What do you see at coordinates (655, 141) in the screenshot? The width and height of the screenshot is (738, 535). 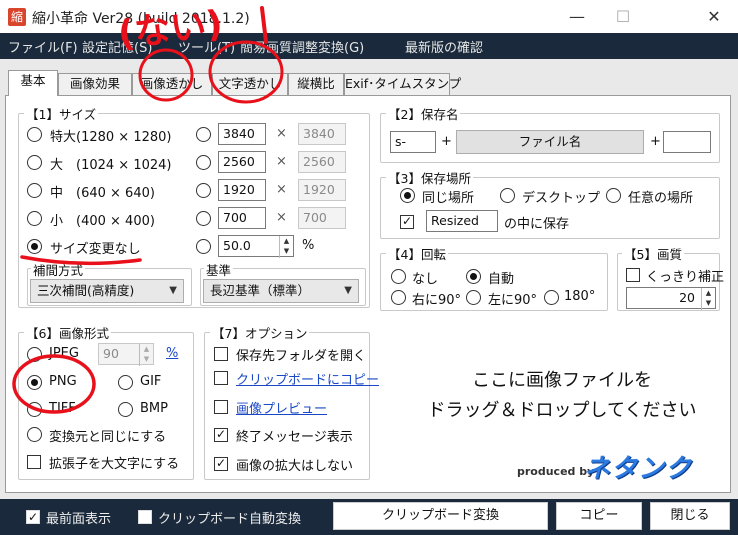 I see `plus-2: +` at bounding box center [655, 141].